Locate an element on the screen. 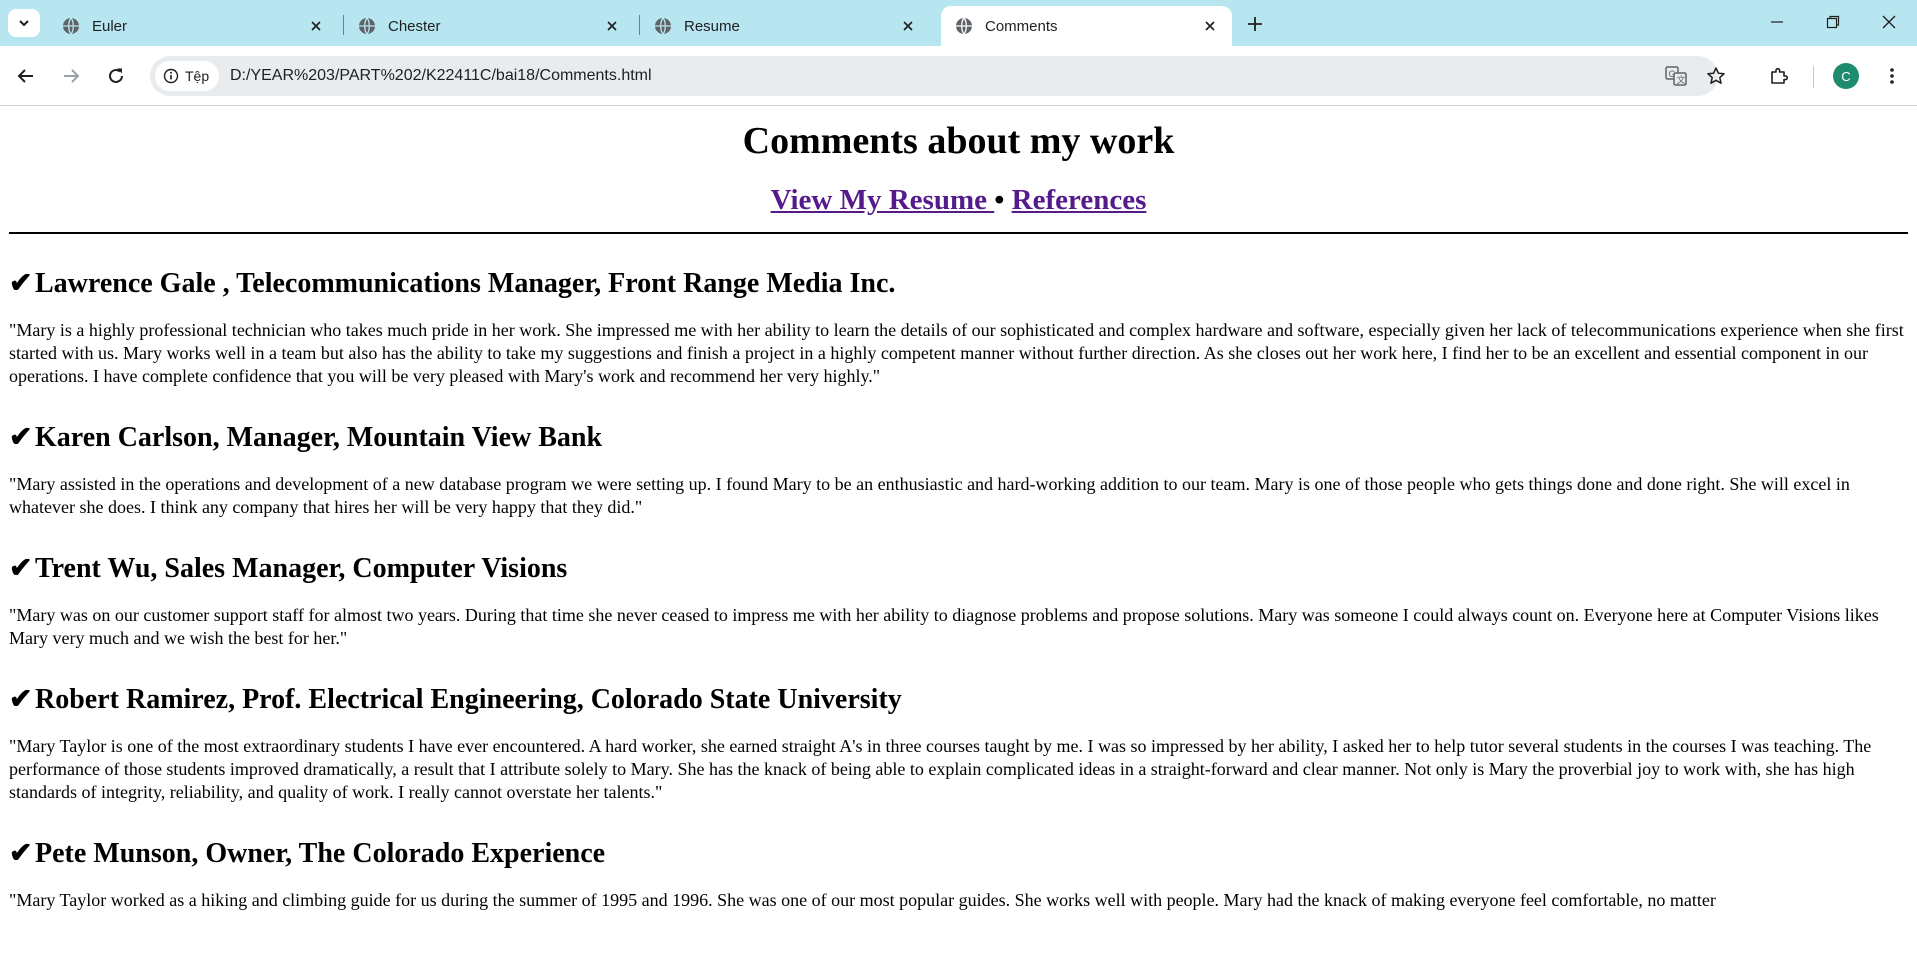  translate-icon: G文 is located at coordinates (1676, 76).